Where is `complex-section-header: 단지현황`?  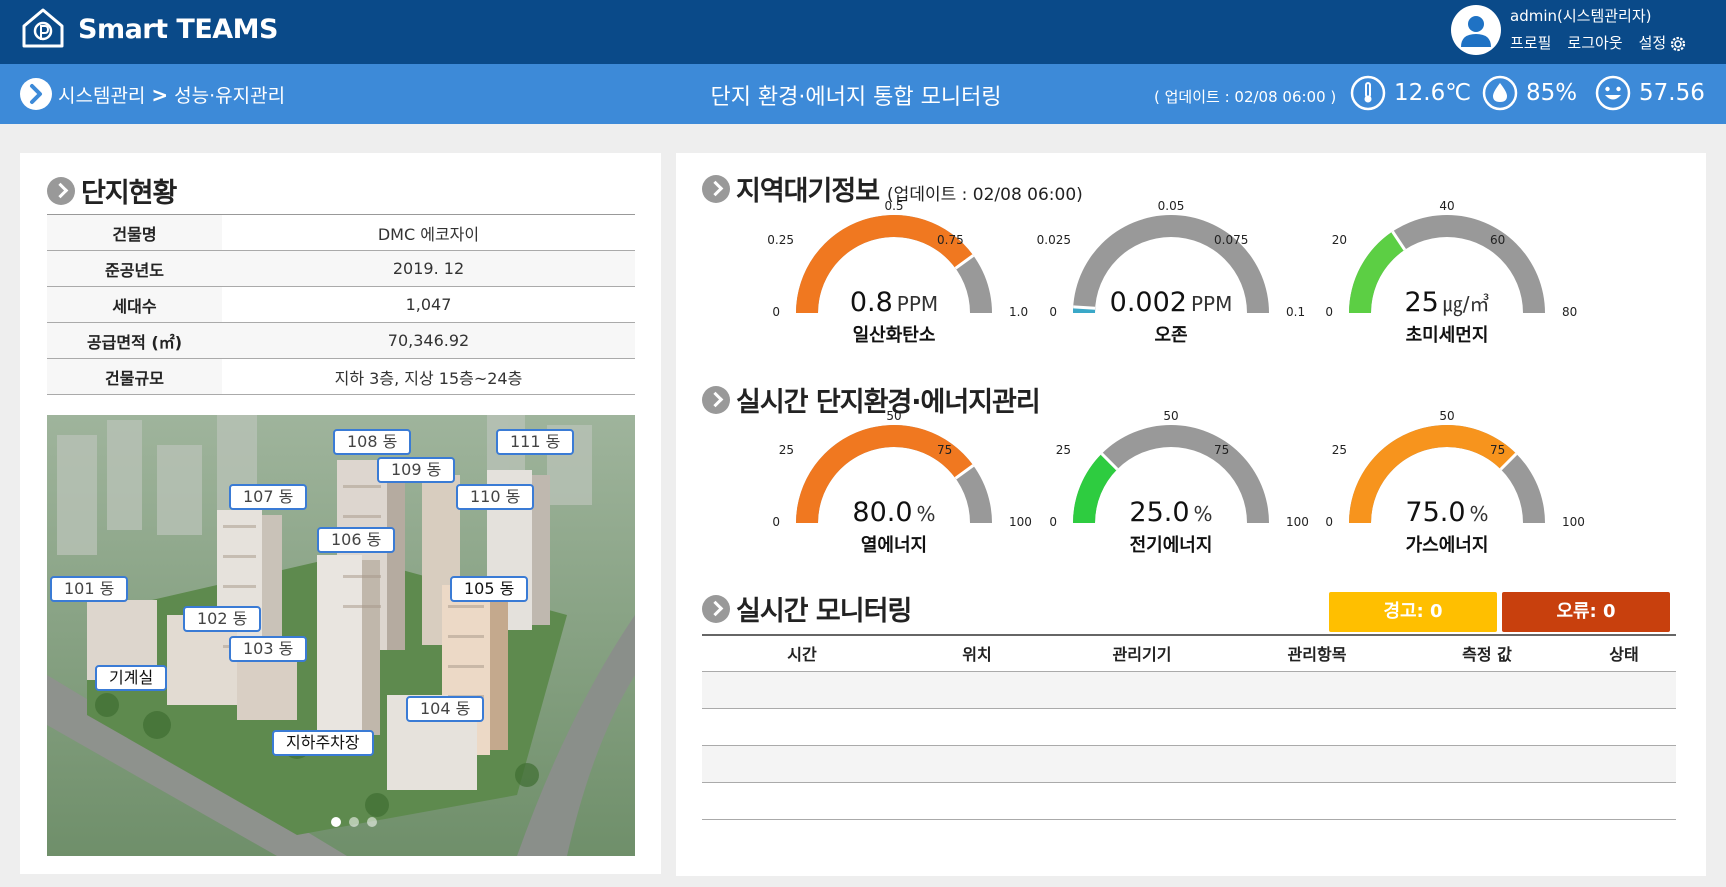
complex-section-header: 단지현황 is located at coordinates (112, 190).